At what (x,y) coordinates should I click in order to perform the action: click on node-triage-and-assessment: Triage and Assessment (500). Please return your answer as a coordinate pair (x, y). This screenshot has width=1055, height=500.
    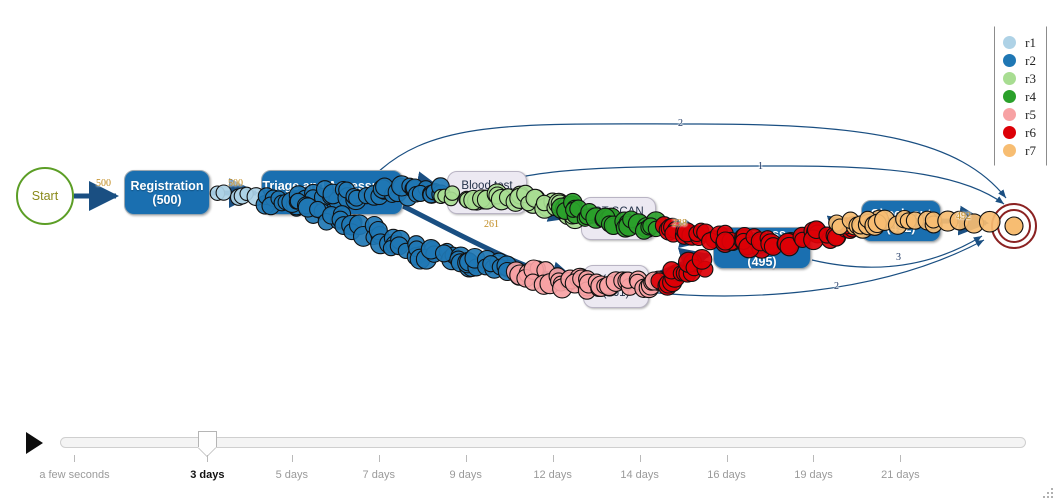
    Looking at the image, I should click on (332, 192).